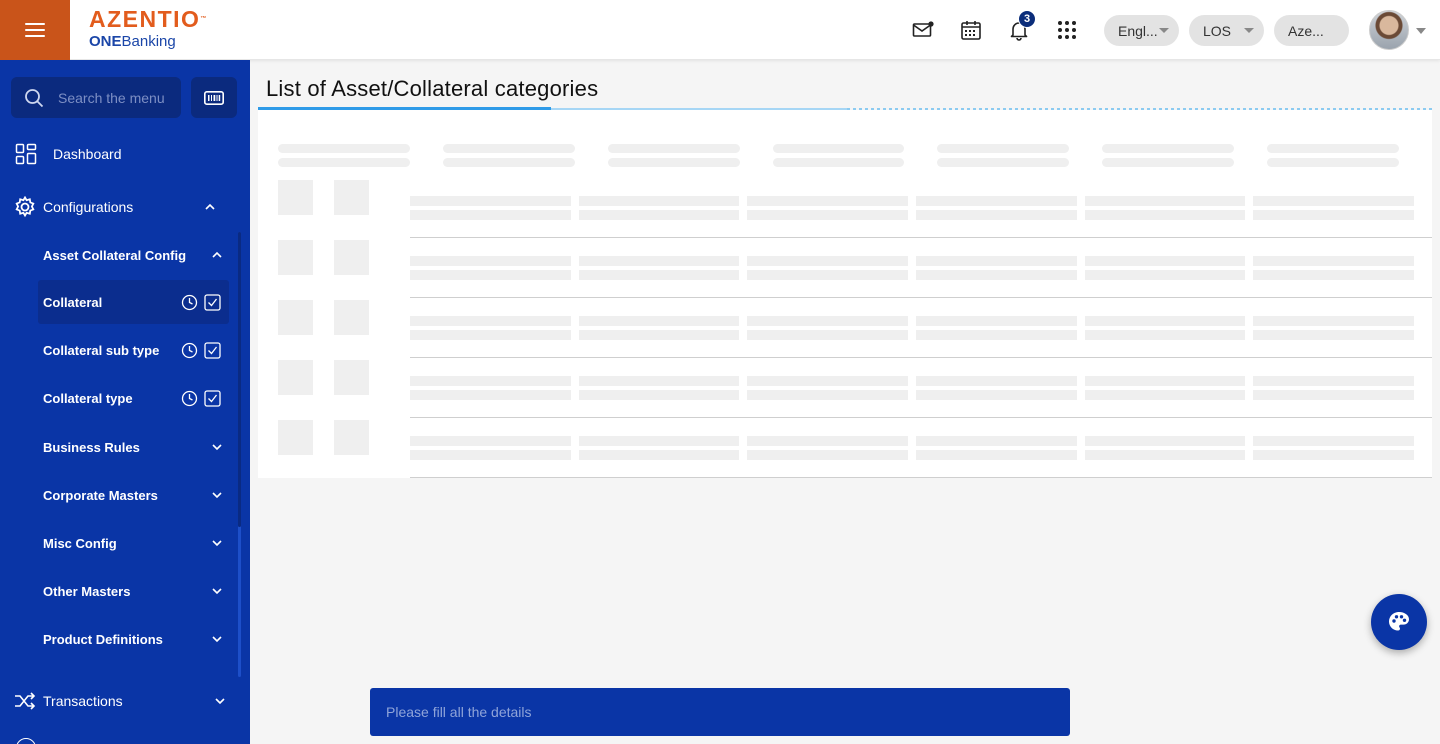 The height and width of the screenshot is (744, 1440). Describe the element at coordinates (148, 41) in the screenshot. I see `logo-sub-text: Banking` at that location.